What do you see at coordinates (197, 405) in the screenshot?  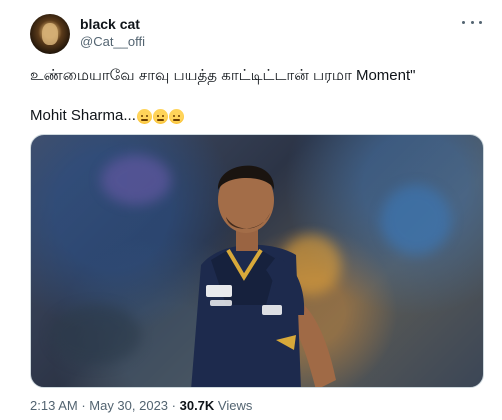 I see `views-count: 30.7K` at bounding box center [197, 405].